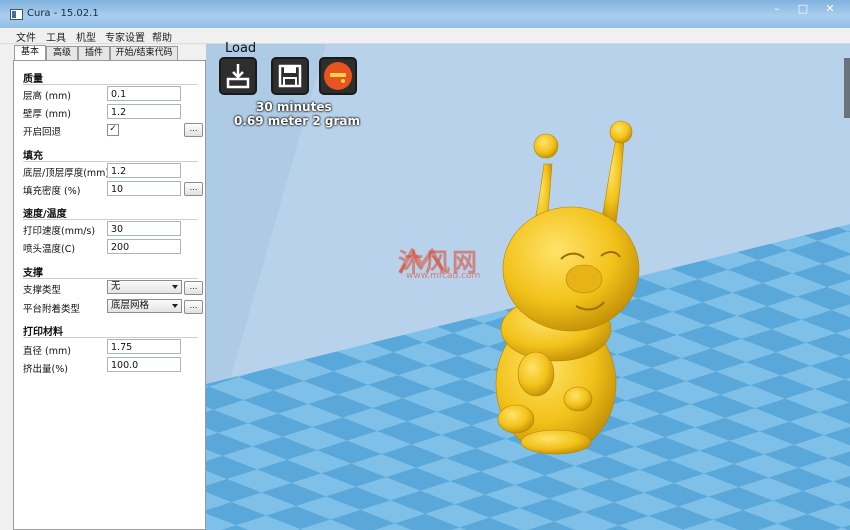 This screenshot has width=850, height=530. I want to click on shell-thickness-input: 1.2, so click(144, 111).